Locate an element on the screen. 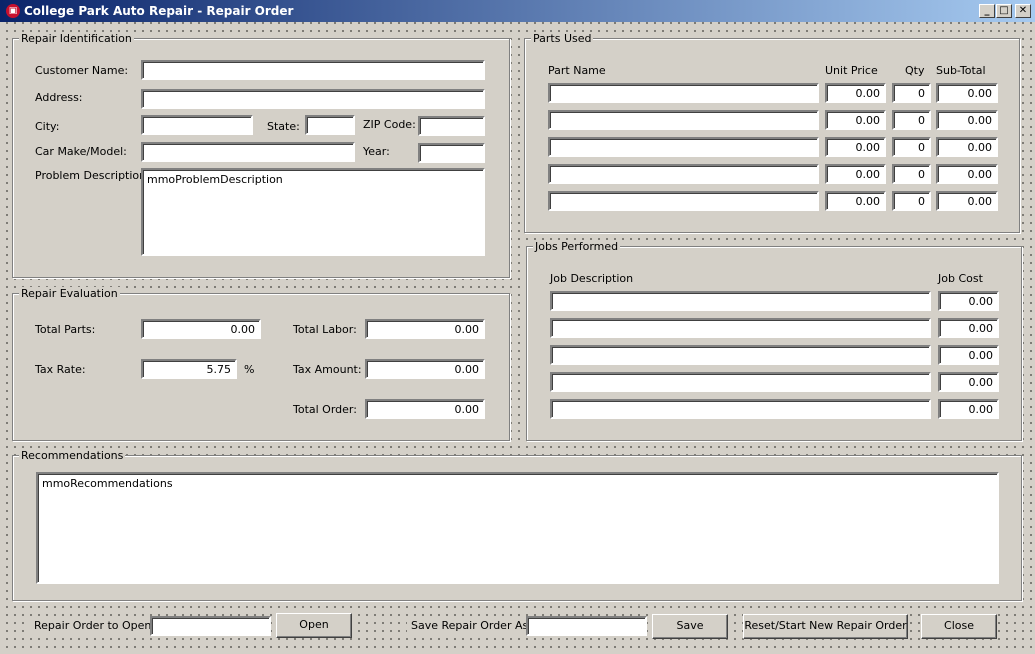 The height and width of the screenshot is (654, 1035). repair-order-to-open-input is located at coordinates (210, 626).